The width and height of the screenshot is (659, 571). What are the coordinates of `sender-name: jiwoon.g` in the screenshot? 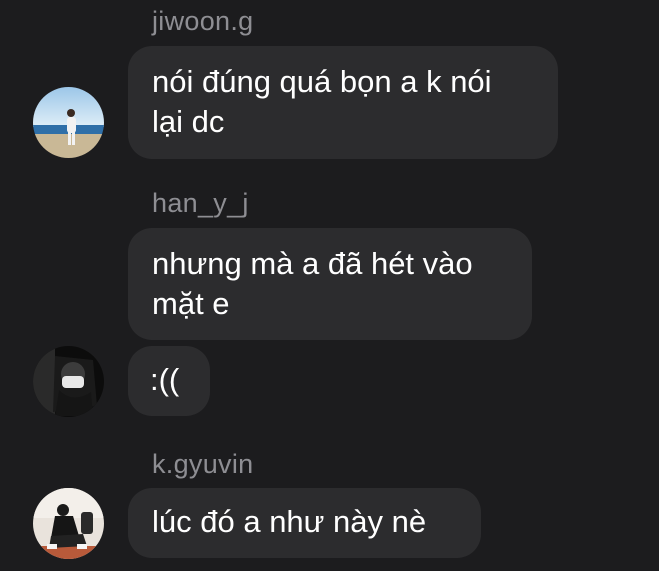 It's located at (202, 21).